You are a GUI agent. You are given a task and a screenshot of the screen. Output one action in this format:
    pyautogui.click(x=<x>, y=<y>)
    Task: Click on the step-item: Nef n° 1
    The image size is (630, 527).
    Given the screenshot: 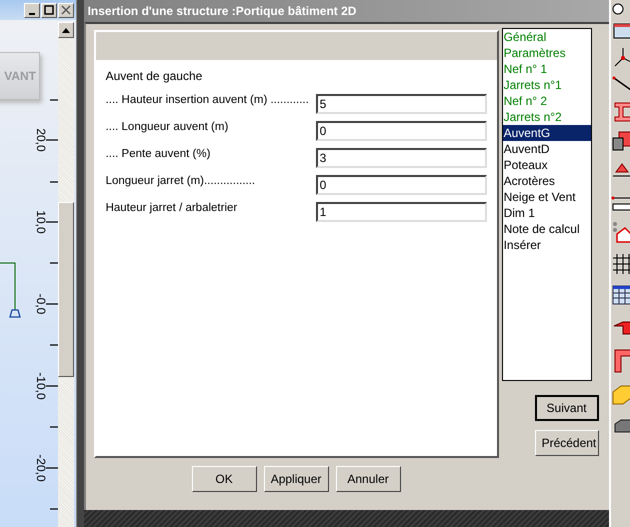 What is the action you would take?
    pyautogui.click(x=546, y=69)
    